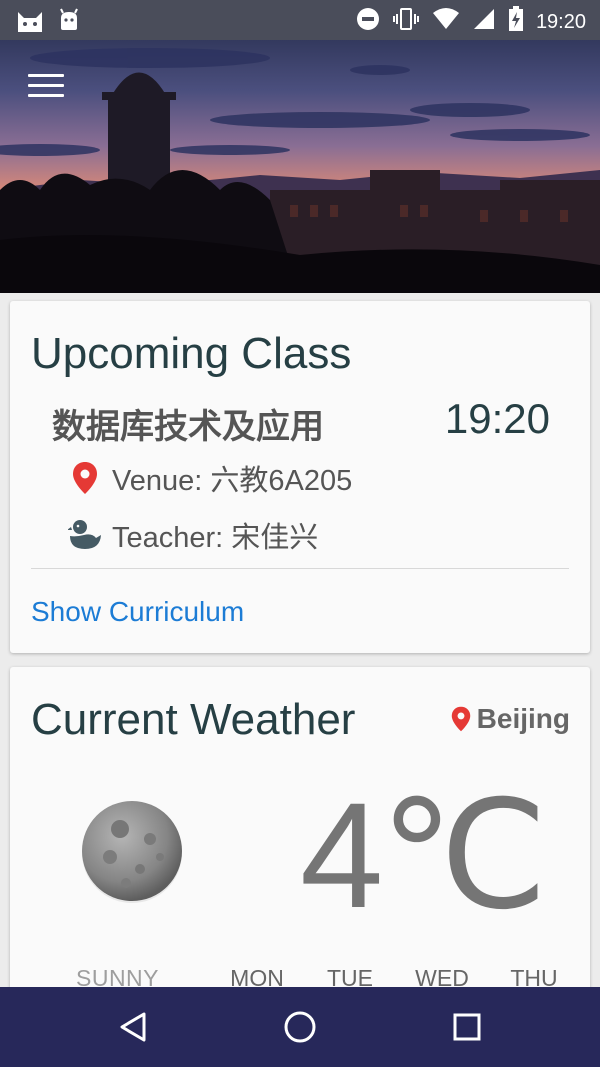 The image size is (600, 1067). I want to click on upcoming-class-title: Upcoming Class, so click(191, 353).